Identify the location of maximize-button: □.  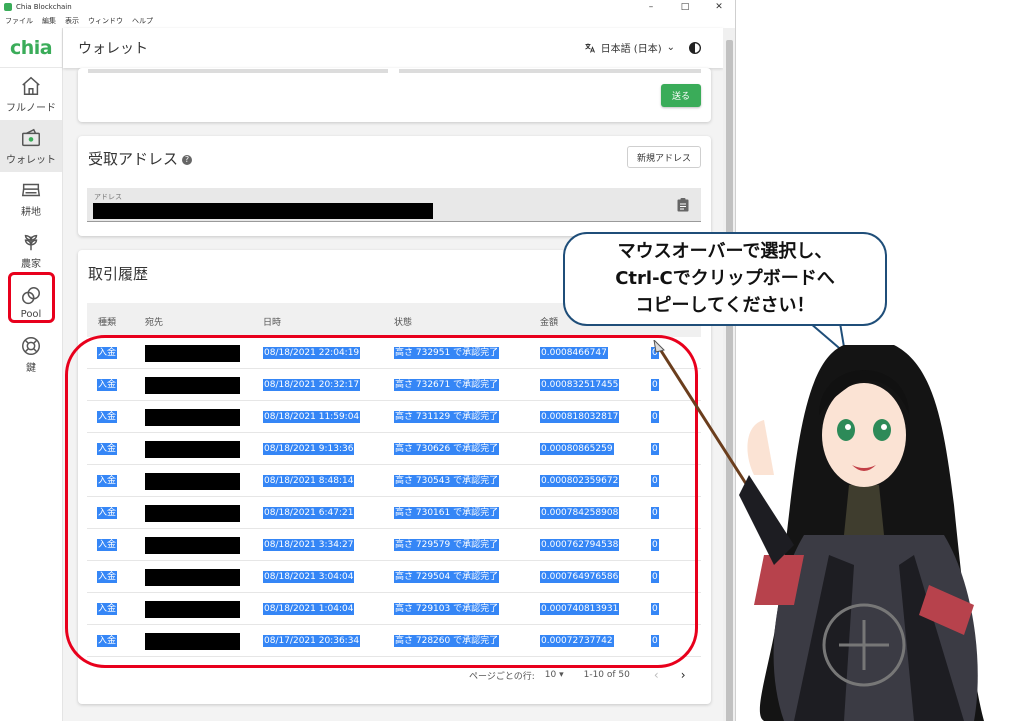
(685, 7).